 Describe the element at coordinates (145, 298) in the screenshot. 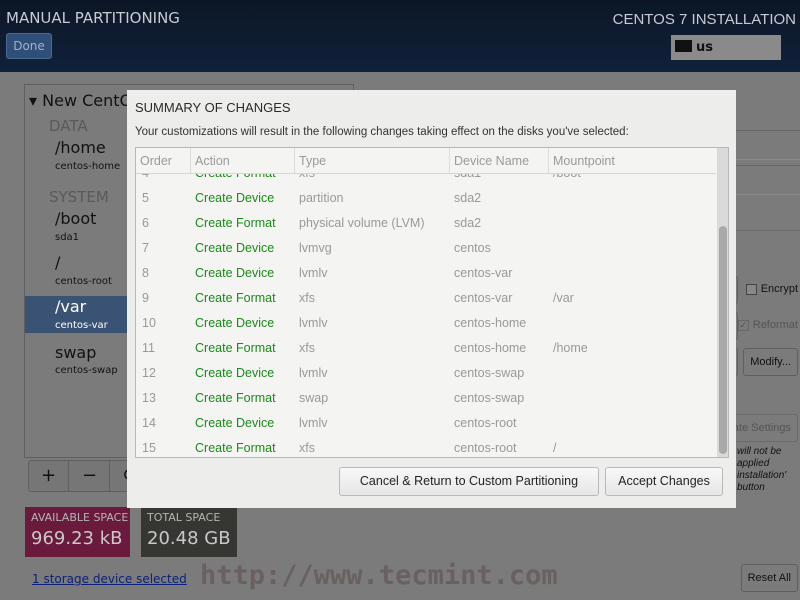

I see `cell-order: 9` at that location.